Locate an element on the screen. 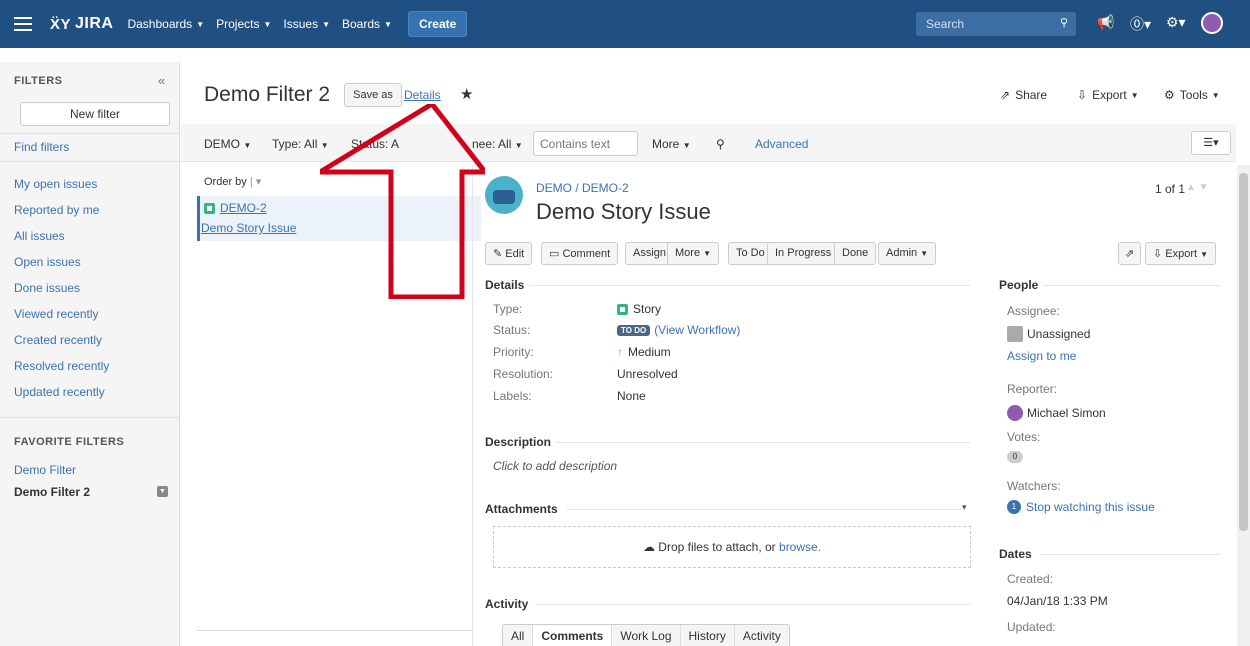  activity-tabs: All Comments Work Log History Activity is located at coordinates (646, 635).